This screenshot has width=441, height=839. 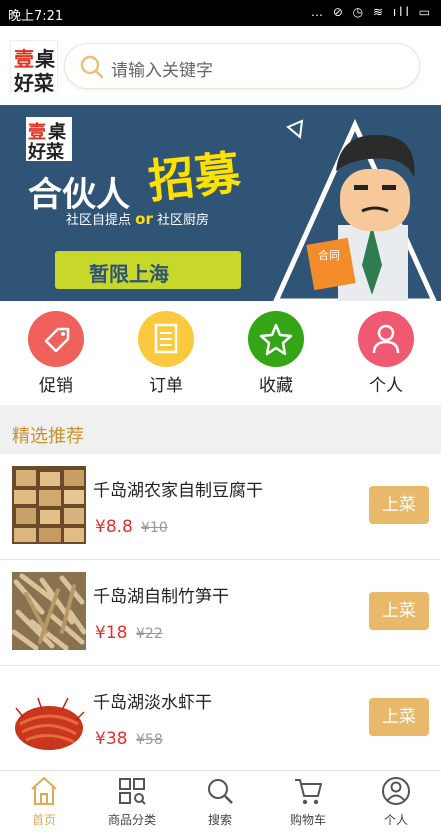 What do you see at coordinates (129, 274) in the screenshot?
I see `banner-ribbon-text: 暂限上海` at bounding box center [129, 274].